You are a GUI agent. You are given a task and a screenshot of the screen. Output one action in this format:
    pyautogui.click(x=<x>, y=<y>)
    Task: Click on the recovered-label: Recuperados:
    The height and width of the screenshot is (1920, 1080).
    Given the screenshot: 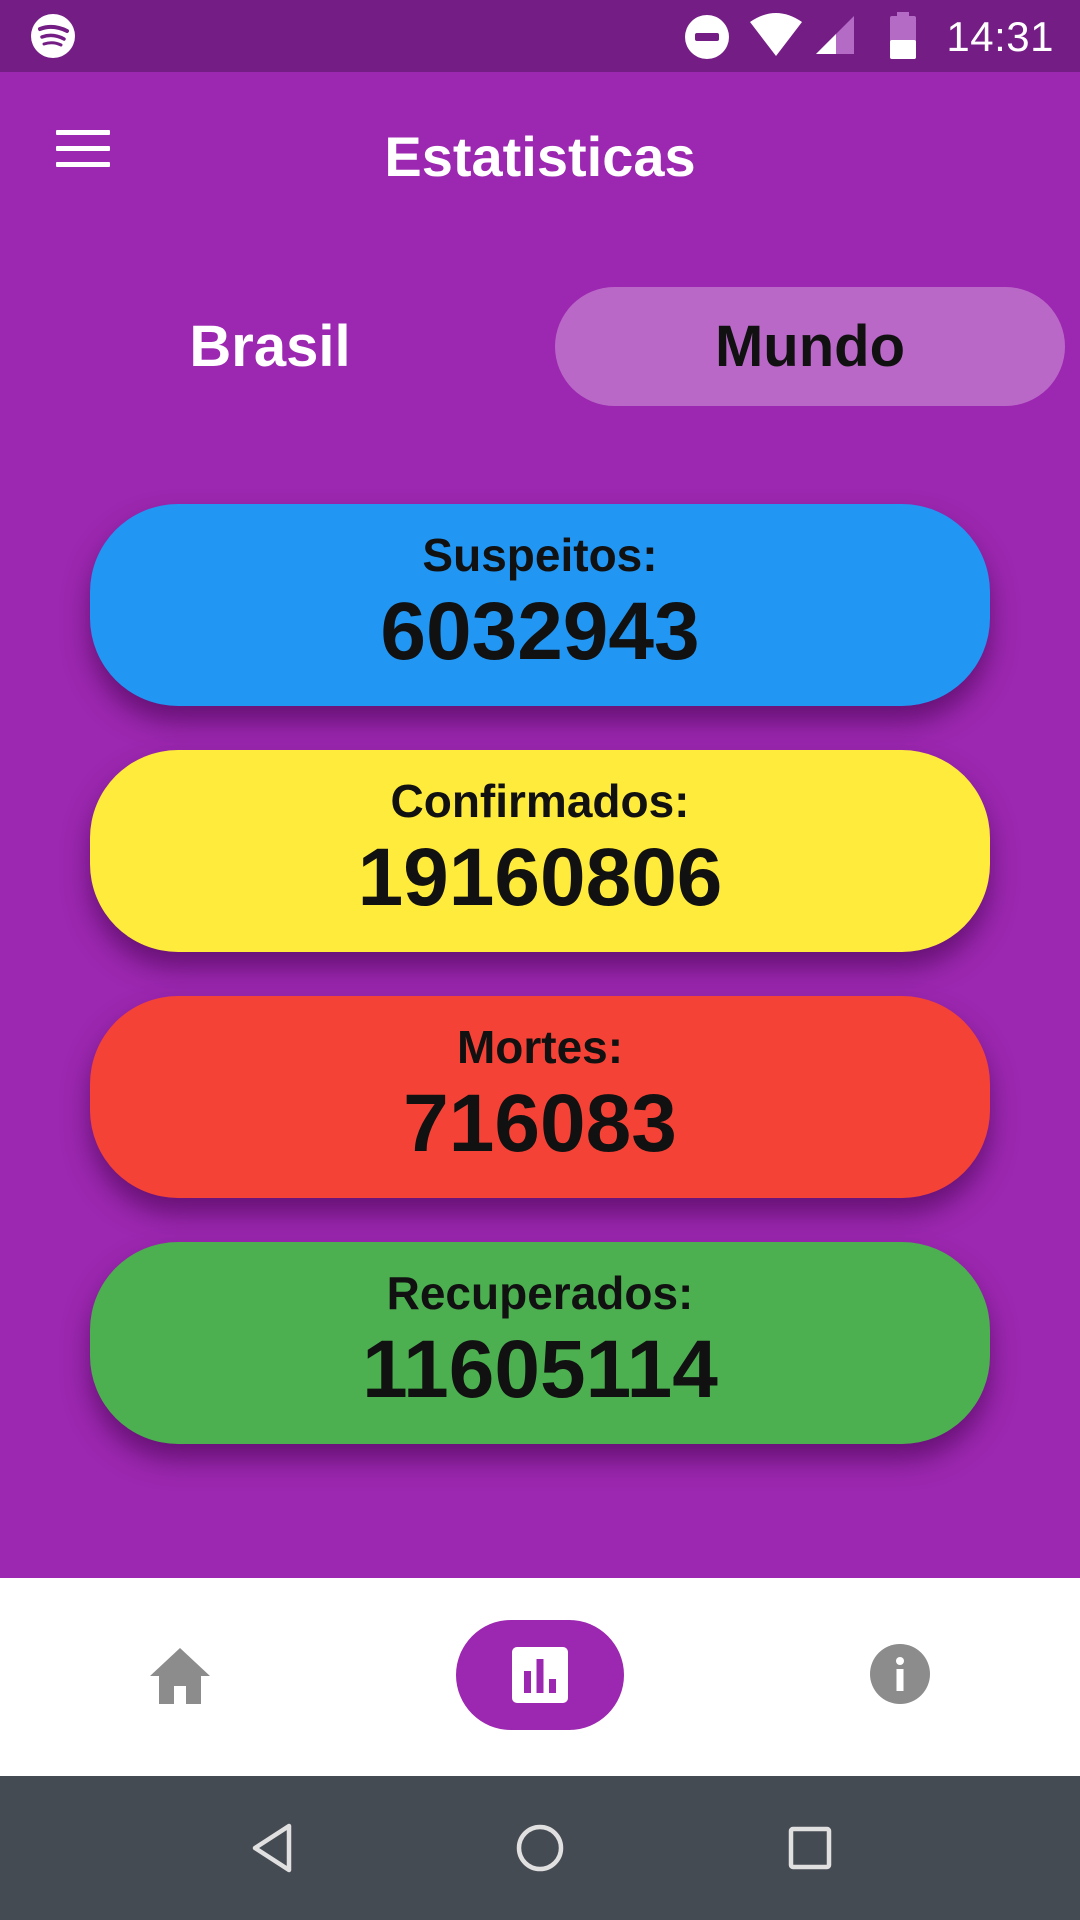 What is the action you would take?
    pyautogui.click(x=540, y=1293)
    